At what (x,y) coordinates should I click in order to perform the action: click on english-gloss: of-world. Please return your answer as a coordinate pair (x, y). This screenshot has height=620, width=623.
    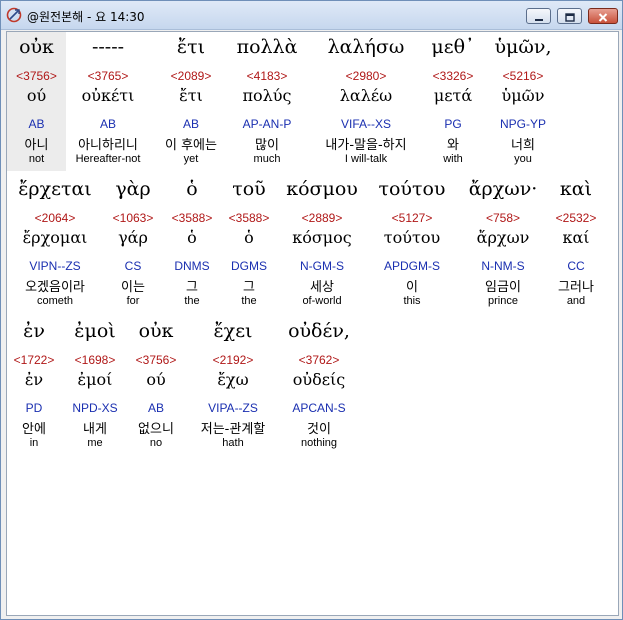
    Looking at the image, I should click on (322, 301).